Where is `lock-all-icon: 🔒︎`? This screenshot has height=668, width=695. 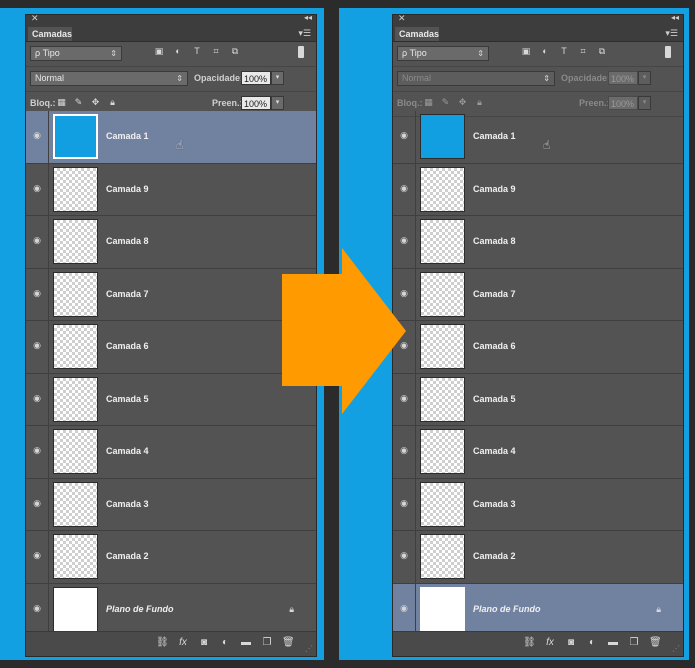
lock-all-icon: 🔒︎ is located at coordinates (112, 102).